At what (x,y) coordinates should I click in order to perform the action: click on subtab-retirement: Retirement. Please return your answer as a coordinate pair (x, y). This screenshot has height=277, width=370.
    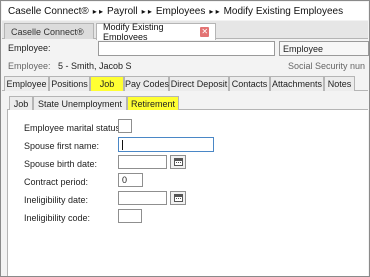
    Looking at the image, I should click on (153, 103).